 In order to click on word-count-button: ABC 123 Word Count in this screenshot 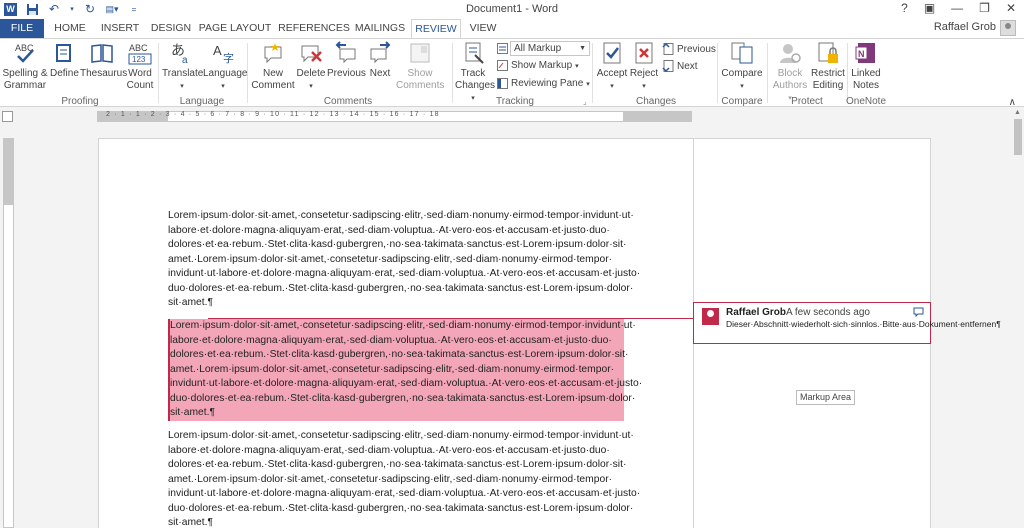, I will do `click(140, 66)`.